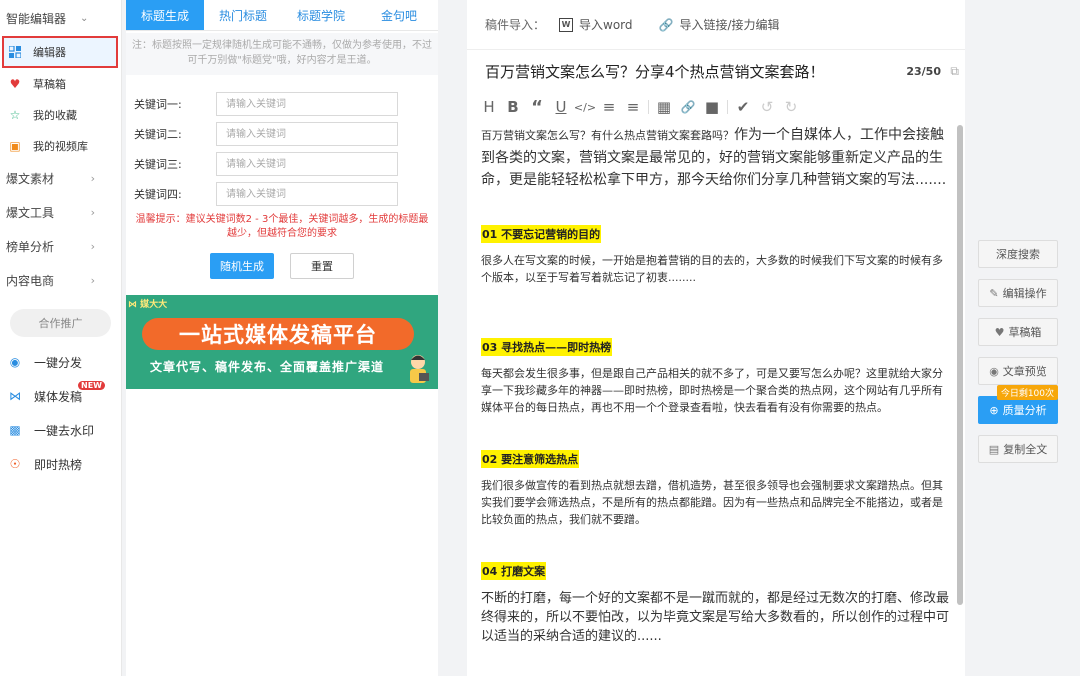 The width and height of the screenshot is (1080, 676). Describe the element at coordinates (60, 178) in the screenshot. I see `sidebar-group-materials: 爆文素材 ›` at that location.